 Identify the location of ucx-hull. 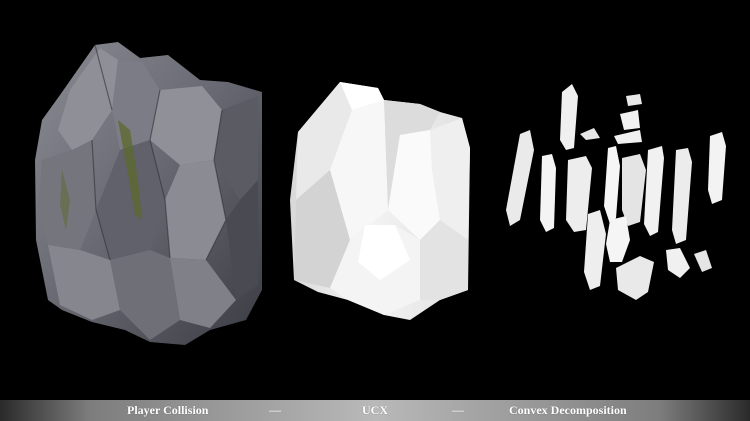
(380, 201).